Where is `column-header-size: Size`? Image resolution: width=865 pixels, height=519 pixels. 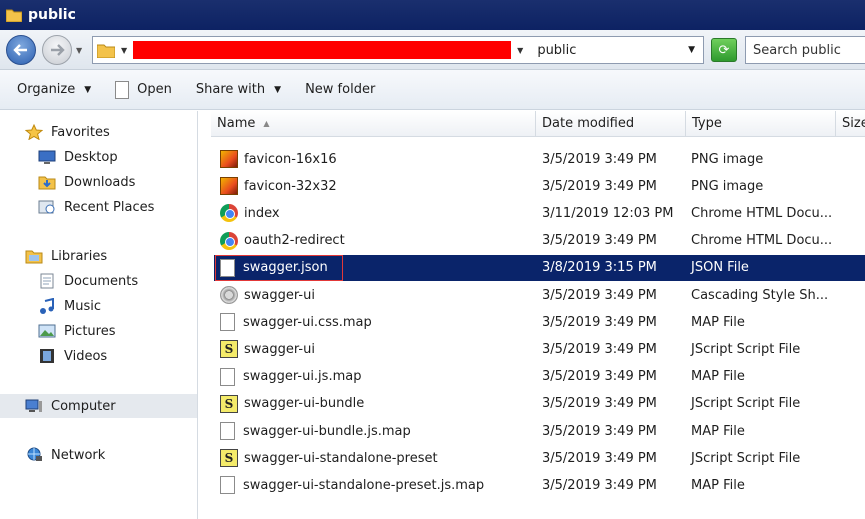
column-header-size: Size is located at coordinates (850, 124).